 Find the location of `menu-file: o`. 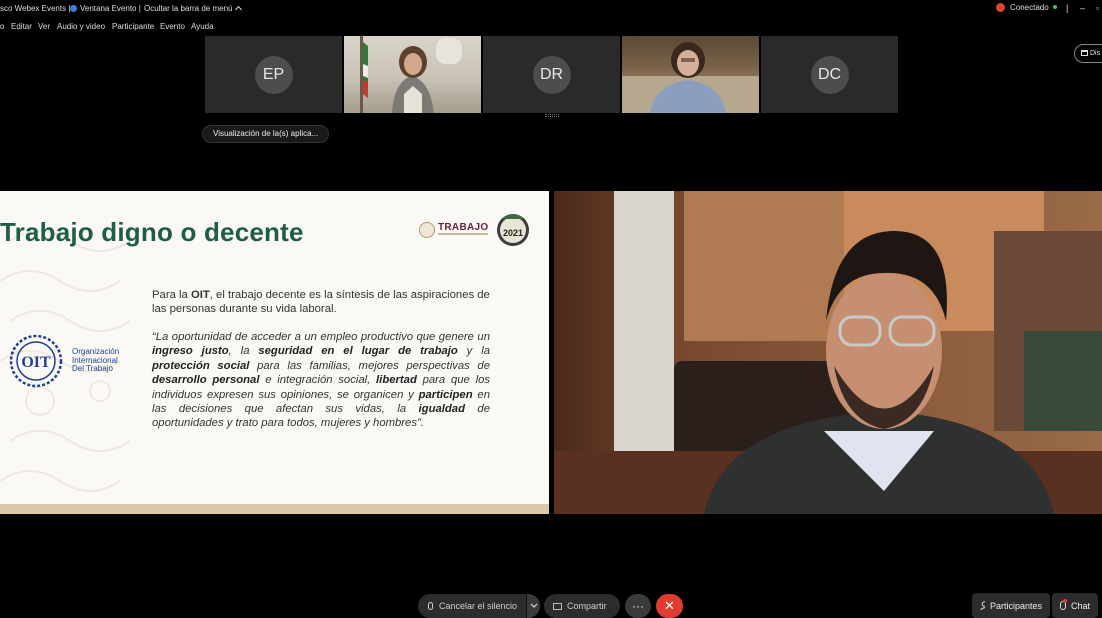

menu-file: o is located at coordinates (2, 26).